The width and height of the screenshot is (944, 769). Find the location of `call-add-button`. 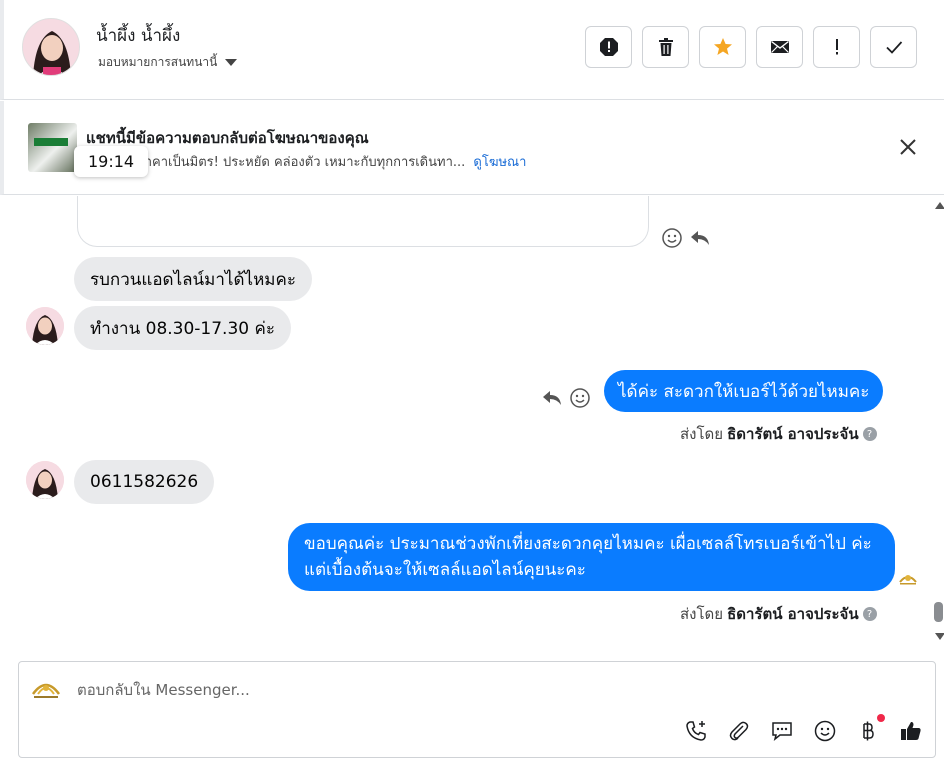

call-add-button is located at coordinates (696, 731).